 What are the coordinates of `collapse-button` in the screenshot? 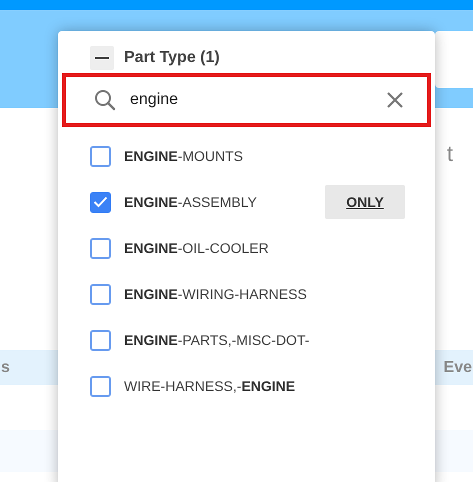 It's located at (102, 58).